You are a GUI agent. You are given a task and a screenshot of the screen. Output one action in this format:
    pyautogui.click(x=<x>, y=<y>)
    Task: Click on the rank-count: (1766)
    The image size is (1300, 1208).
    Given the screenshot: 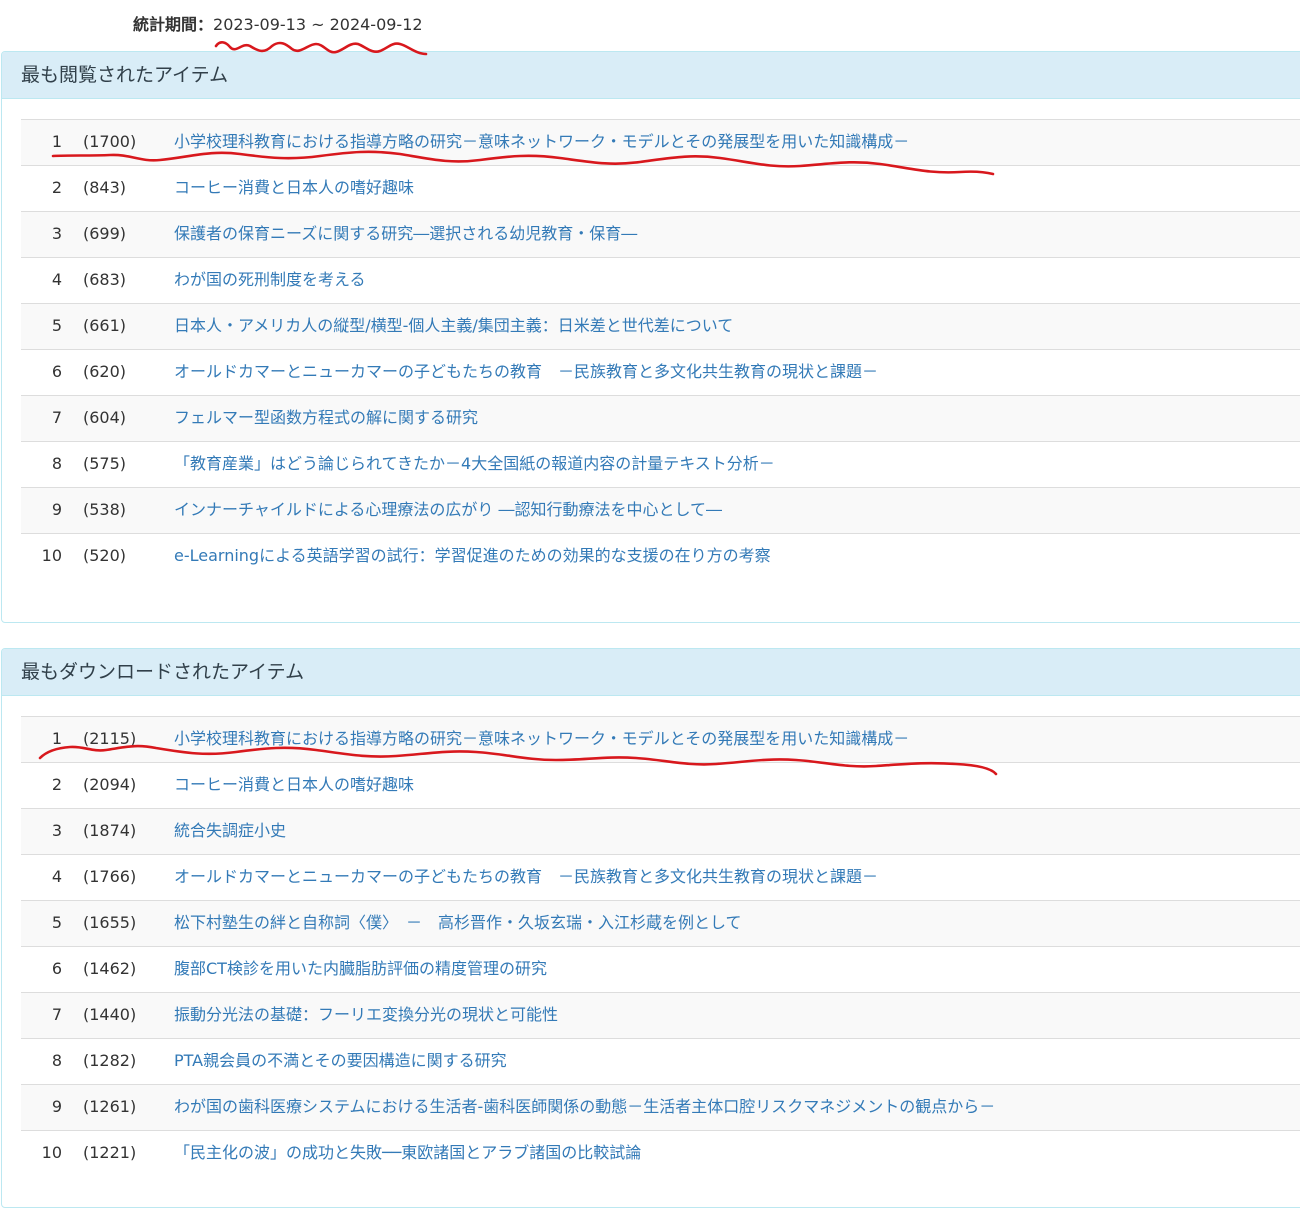 What is the action you would take?
    pyautogui.click(x=110, y=876)
    